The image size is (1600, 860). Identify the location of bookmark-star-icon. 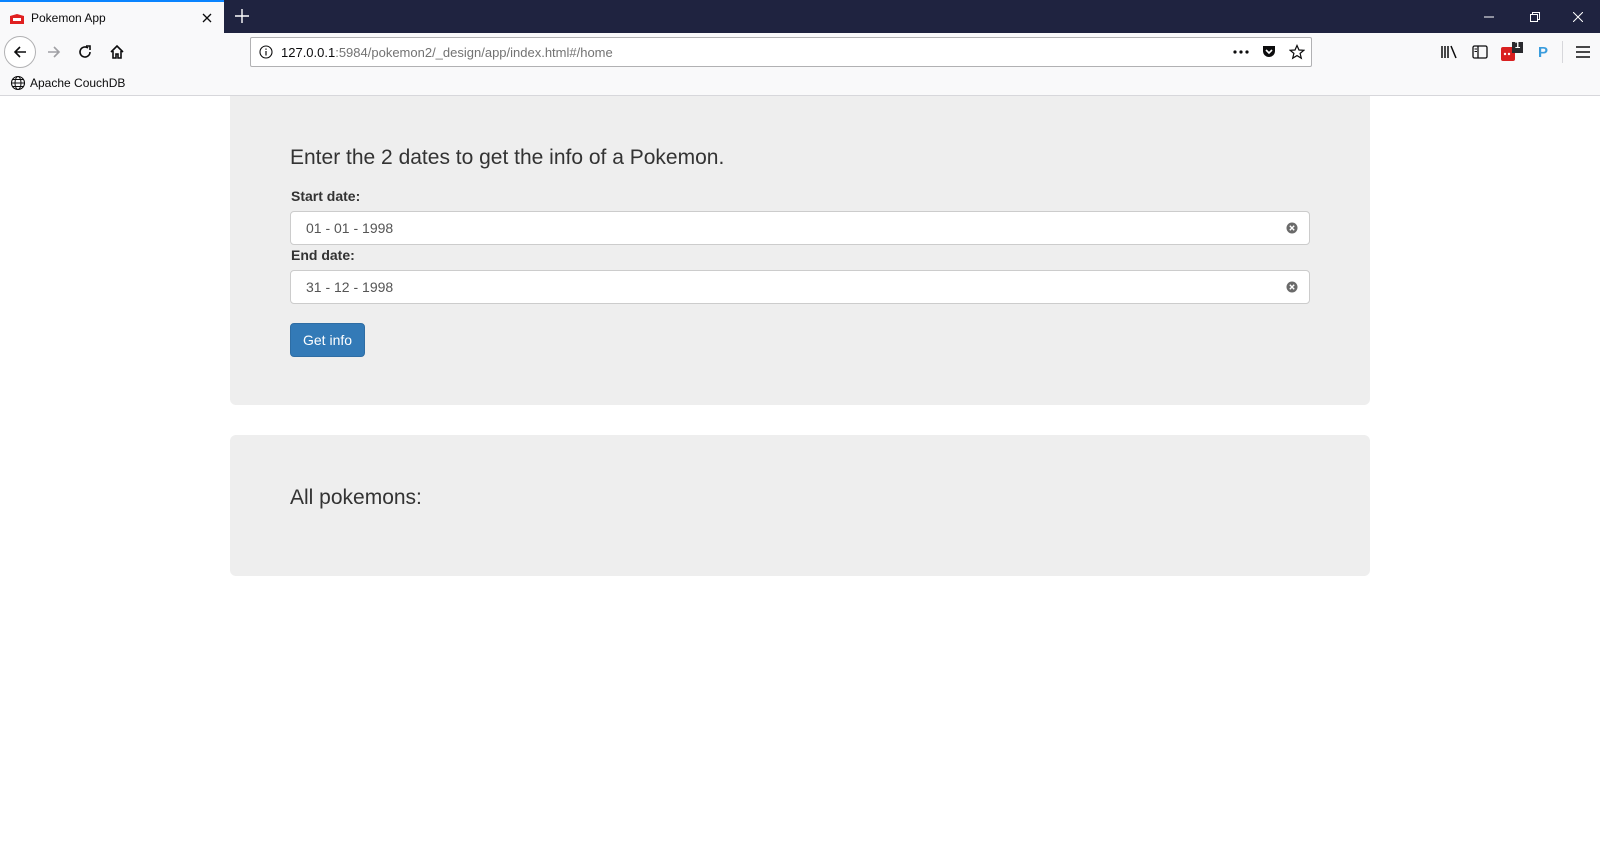
(1297, 52).